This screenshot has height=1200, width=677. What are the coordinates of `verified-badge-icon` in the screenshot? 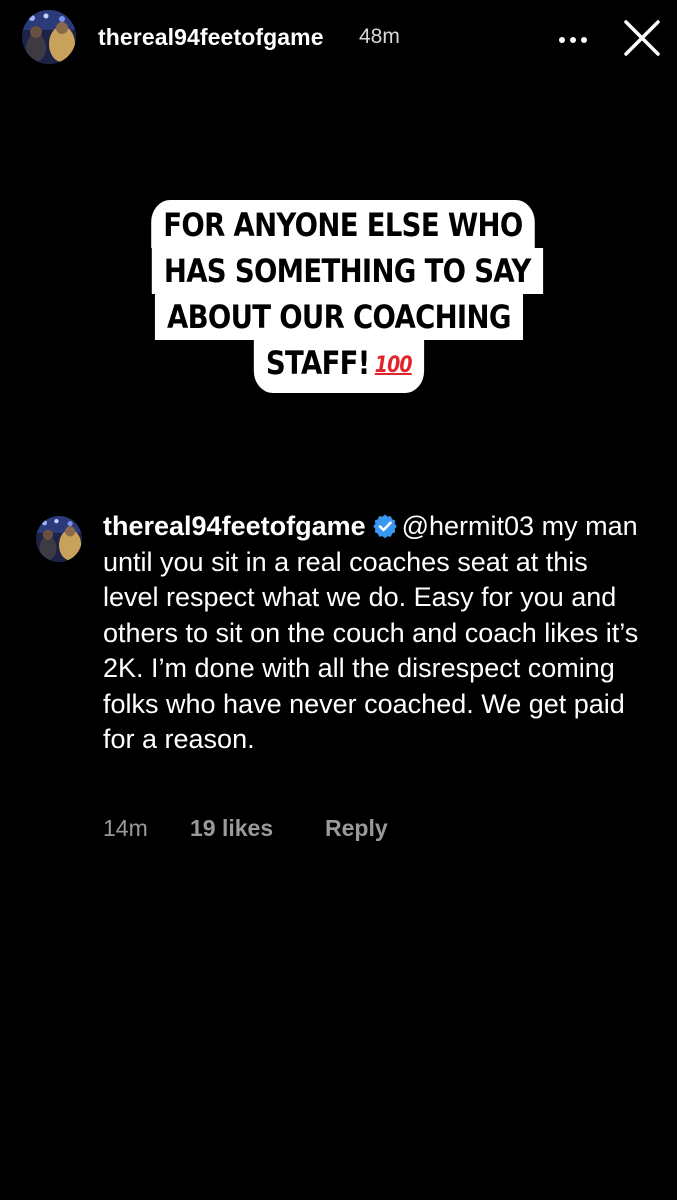 It's located at (384, 526).